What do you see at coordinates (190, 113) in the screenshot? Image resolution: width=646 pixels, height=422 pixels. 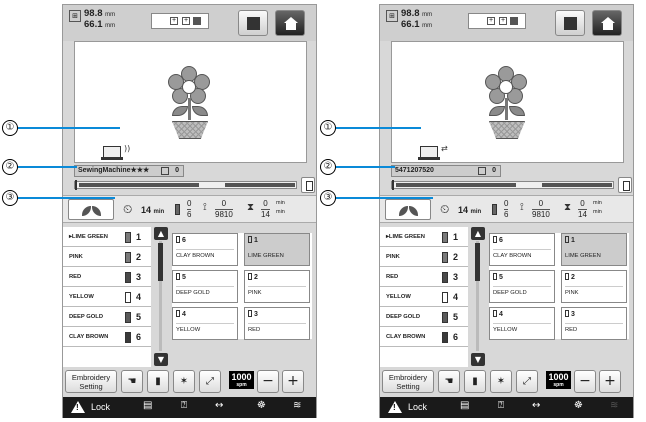 I see `flower-pattern` at bounding box center [190, 113].